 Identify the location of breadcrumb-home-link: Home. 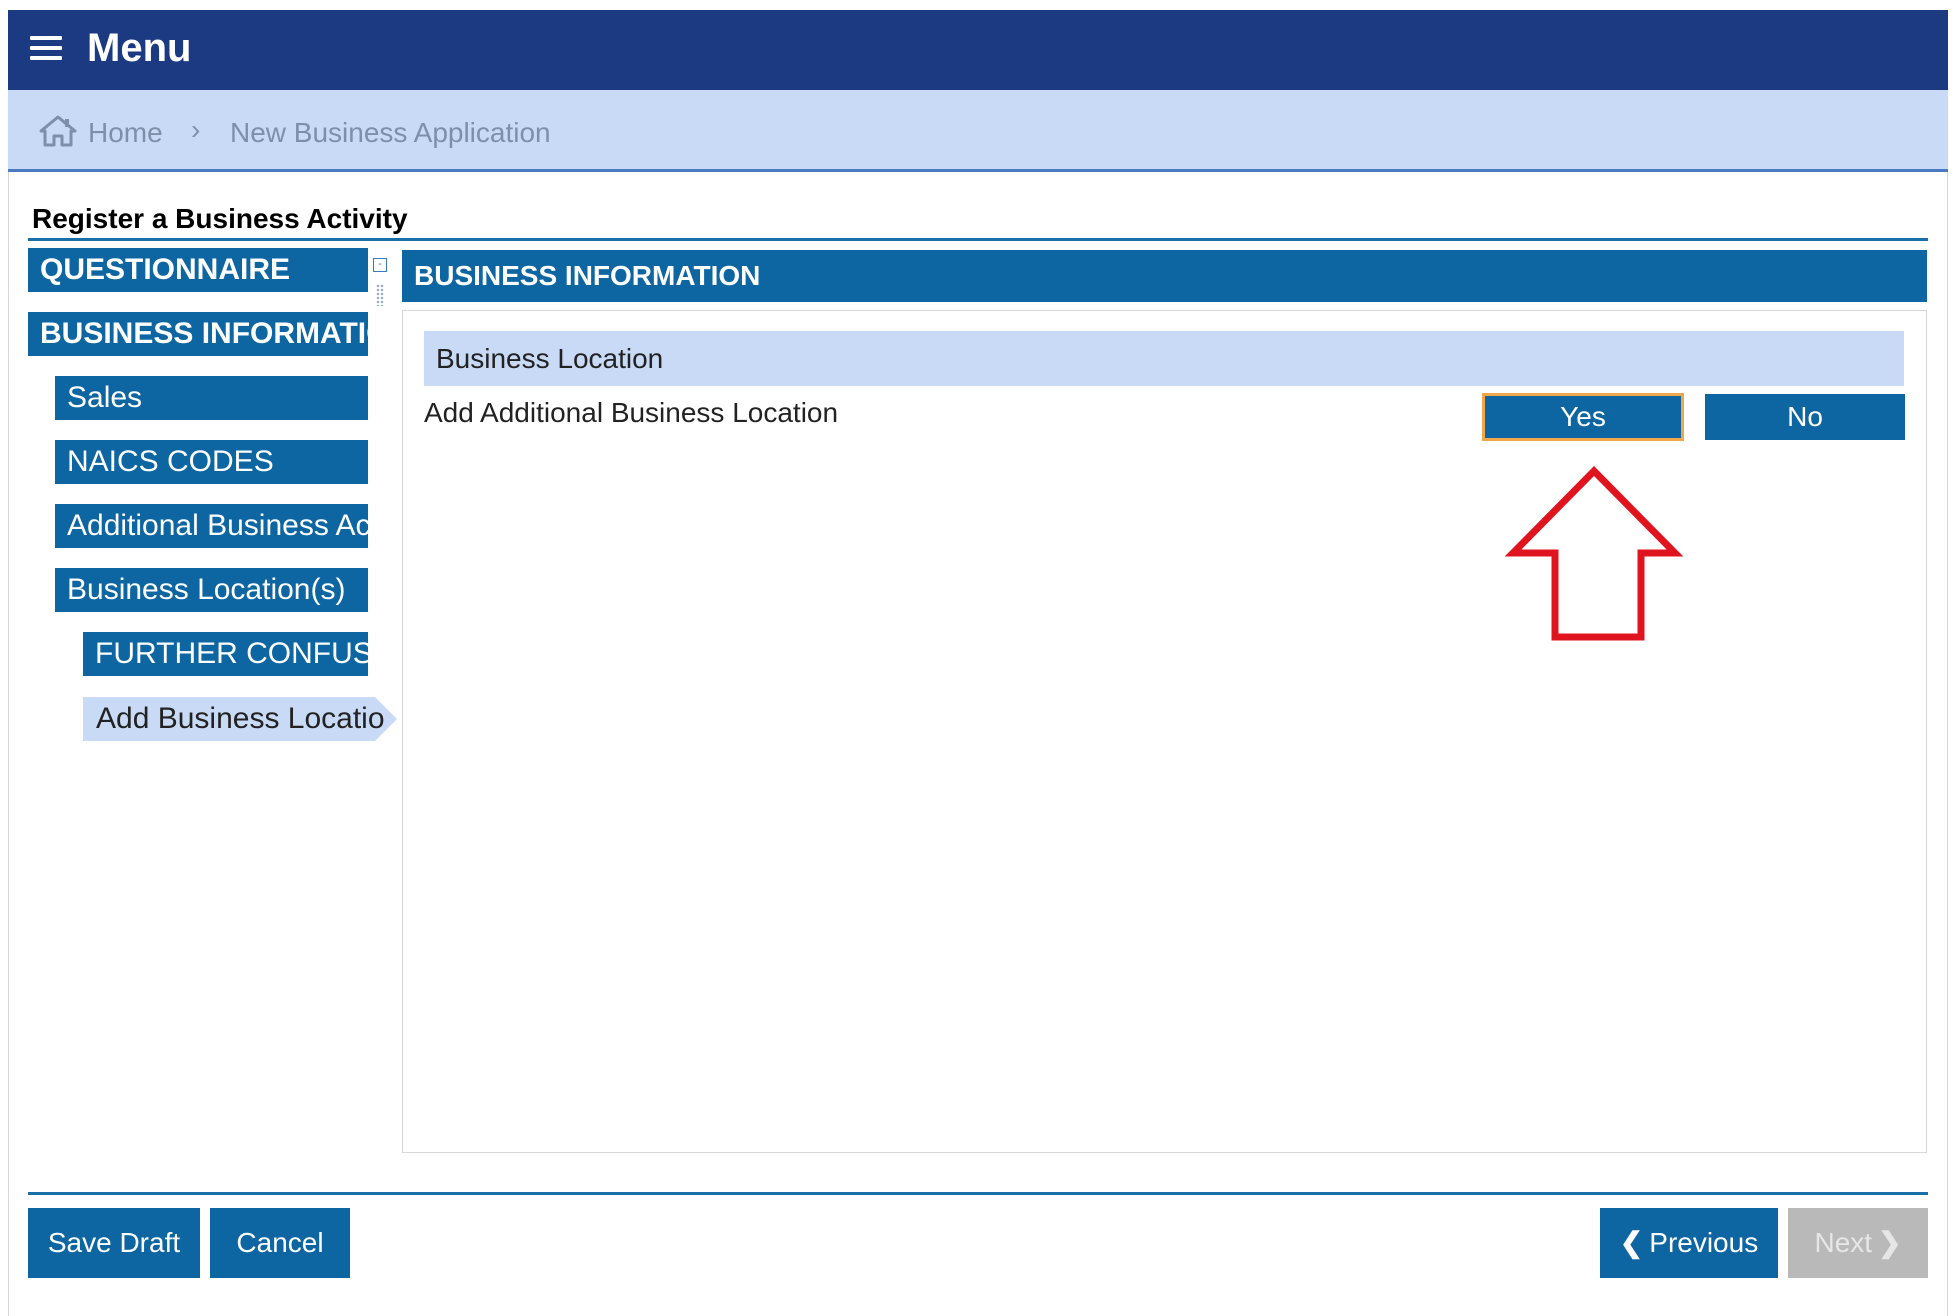
(125, 133).